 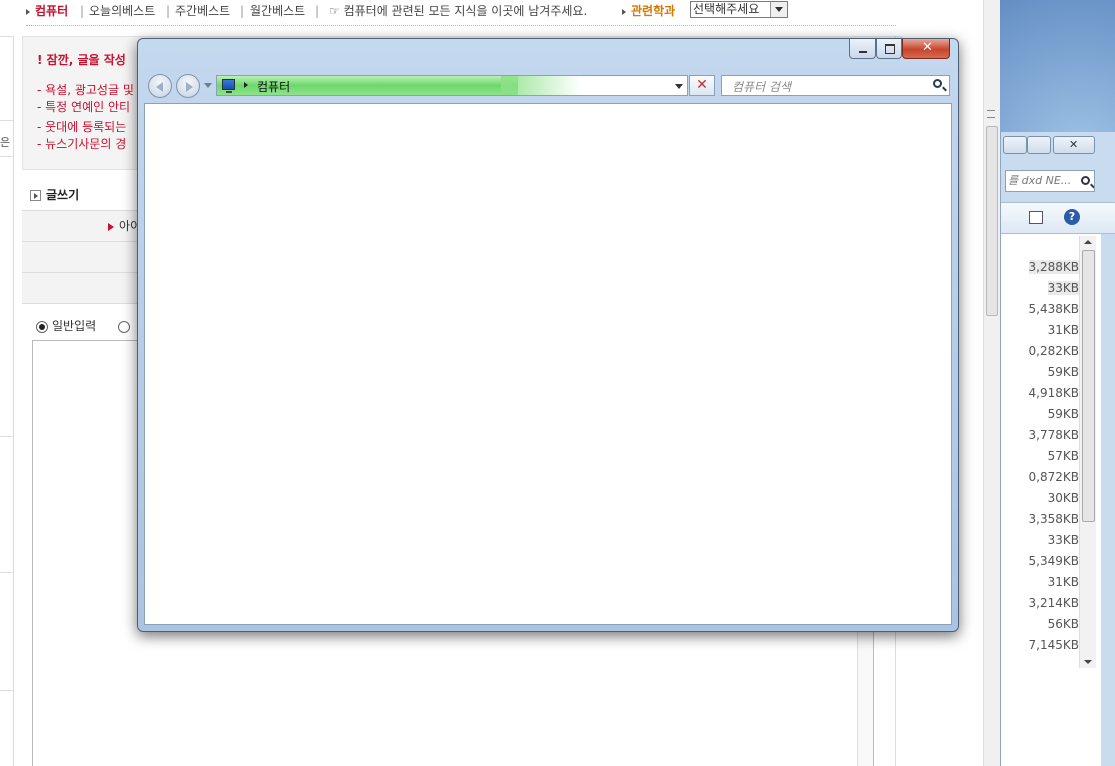 I want to click on file-size-cell: 57KB, so click(x=1063, y=456).